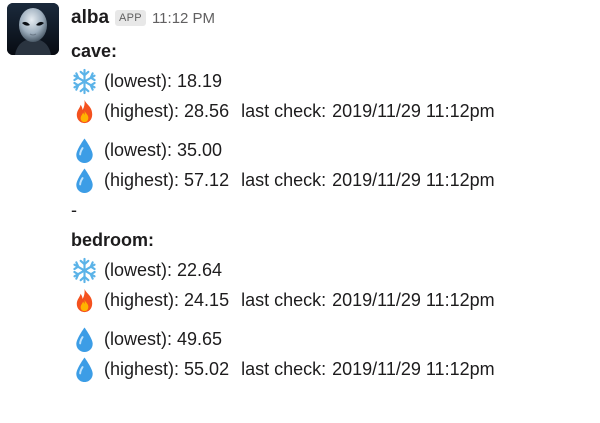 Image resolution: width=600 pixels, height=423 pixels. I want to click on reading-row: (lowest): 49.65, so click(333, 339).